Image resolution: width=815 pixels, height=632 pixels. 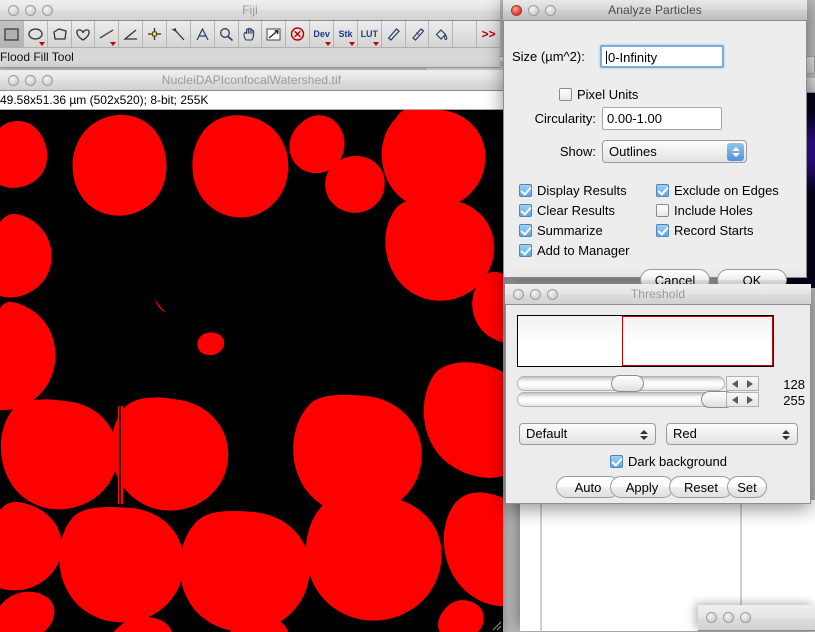 I want to click on more-tools: >>, so click(x=489, y=34).